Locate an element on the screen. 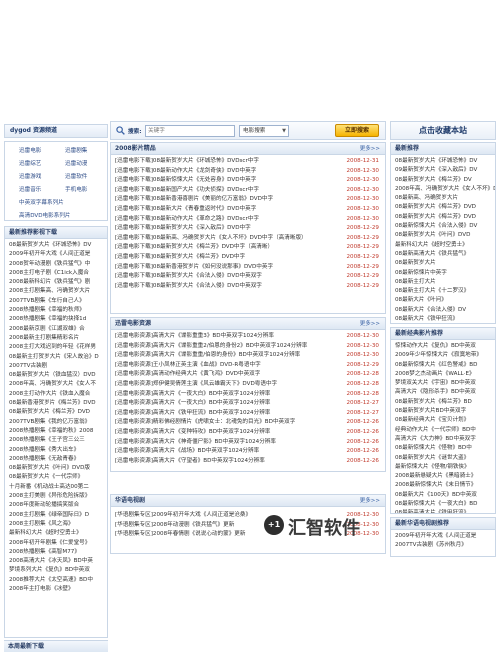 The image size is (500, 666). category-link: 中英双字幕系列片 is located at coordinates (56, 203).